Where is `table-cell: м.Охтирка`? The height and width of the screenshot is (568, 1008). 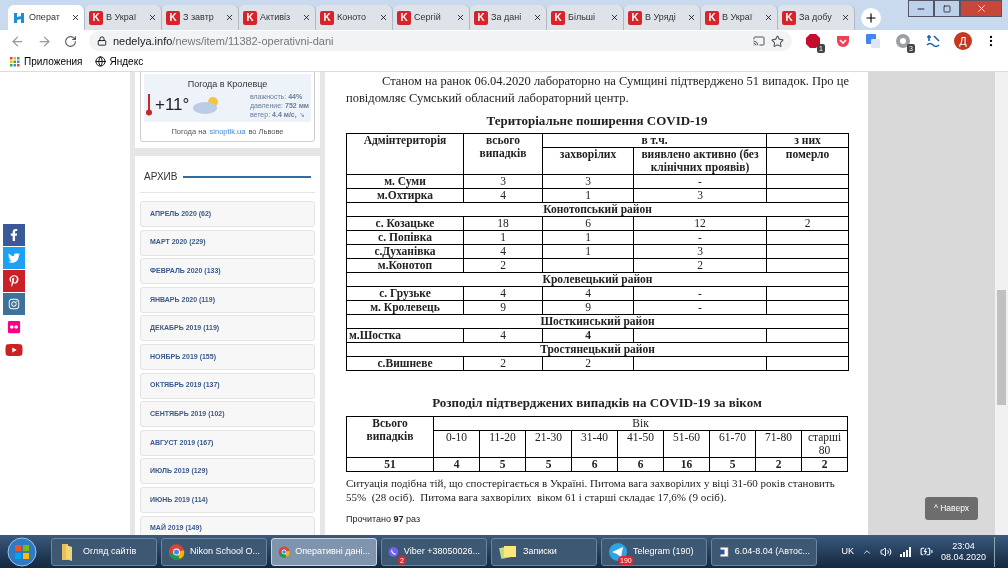 table-cell: м.Охтирка is located at coordinates (405, 195).